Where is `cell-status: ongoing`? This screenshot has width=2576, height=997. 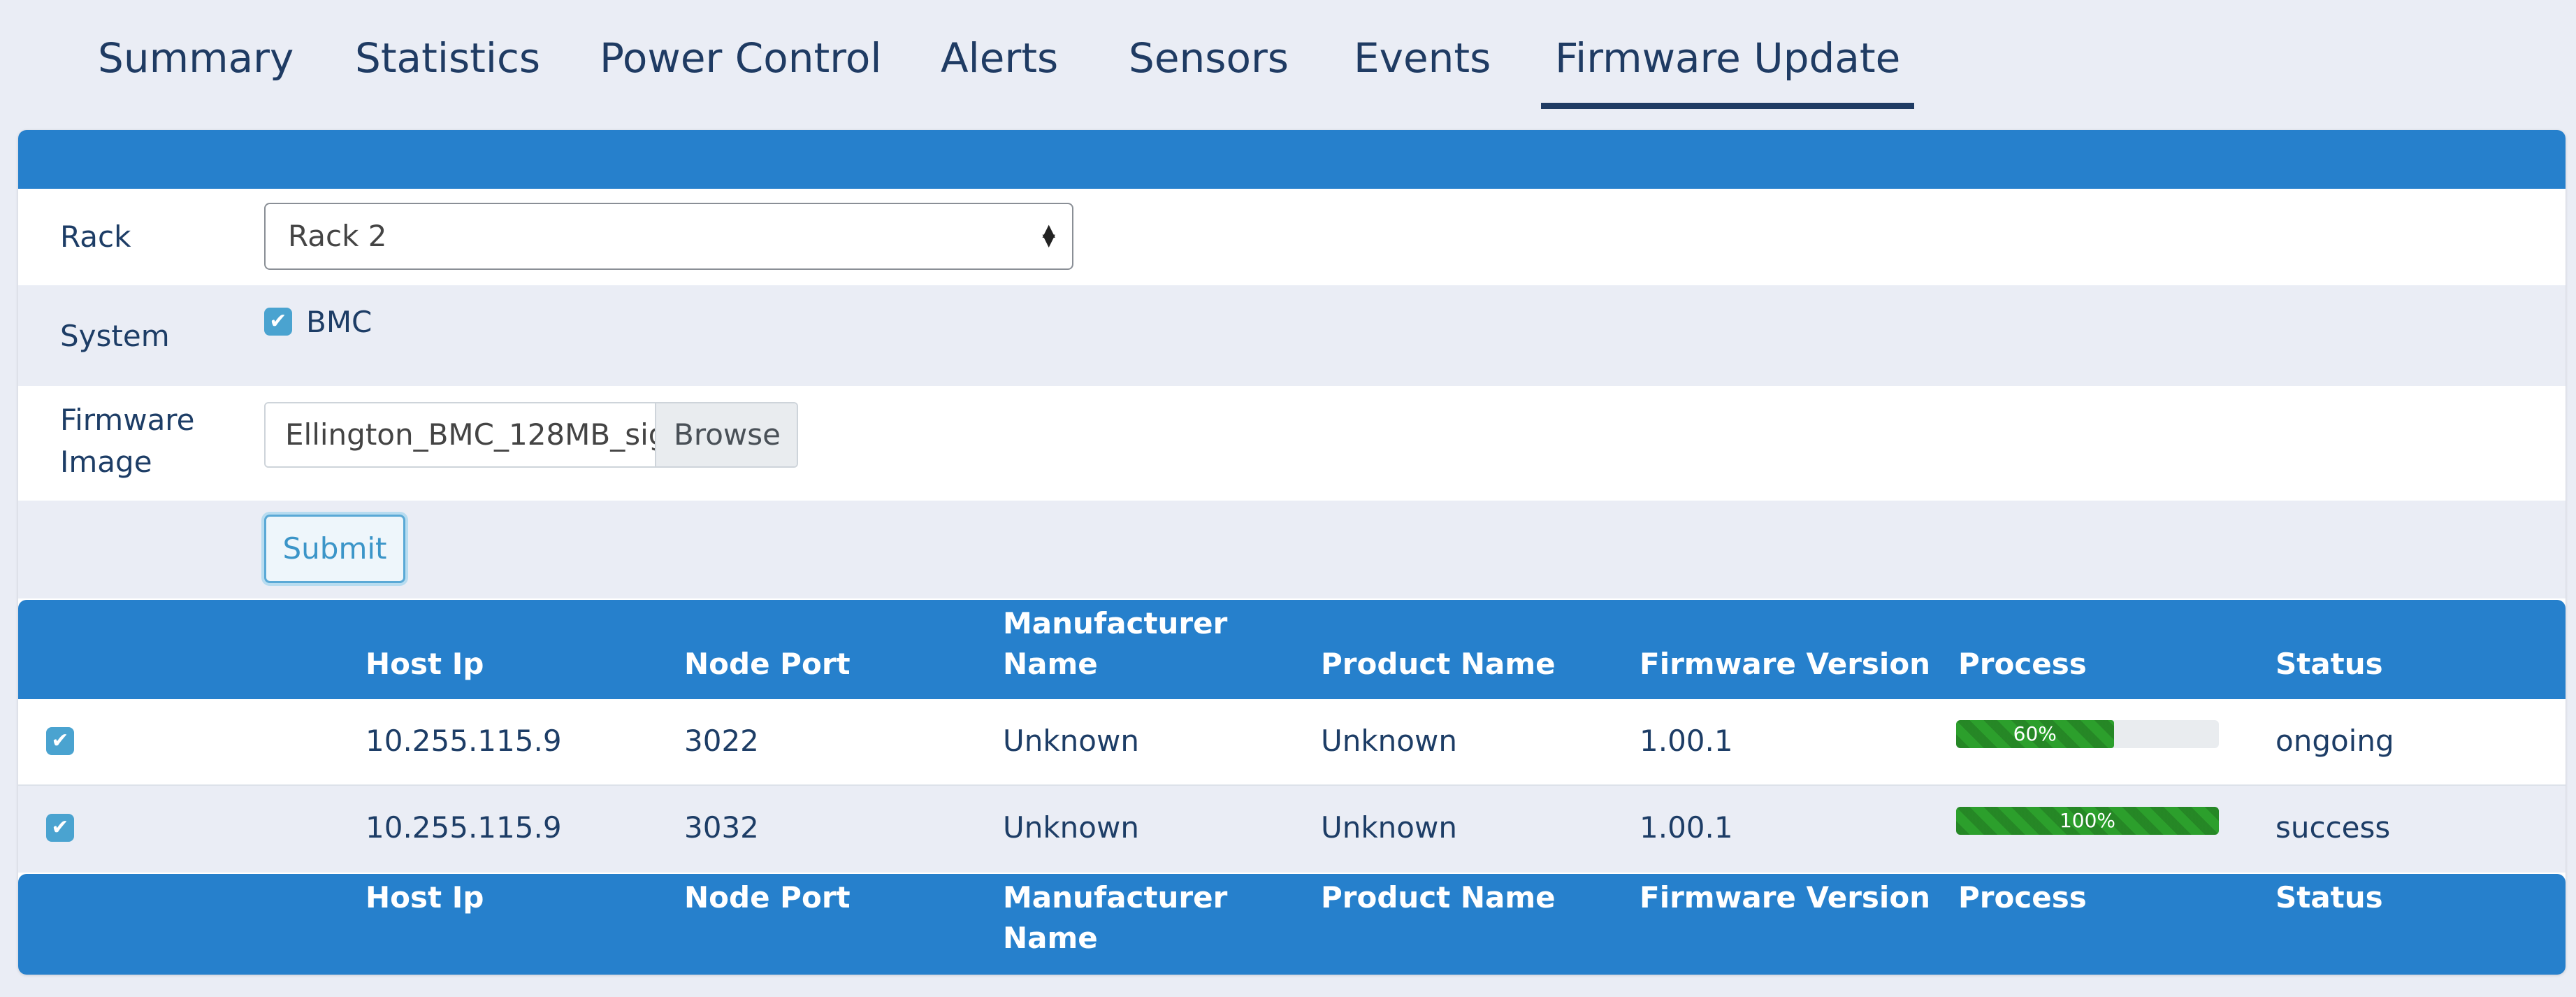 cell-status: ongoing is located at coordinates (2334, 741).